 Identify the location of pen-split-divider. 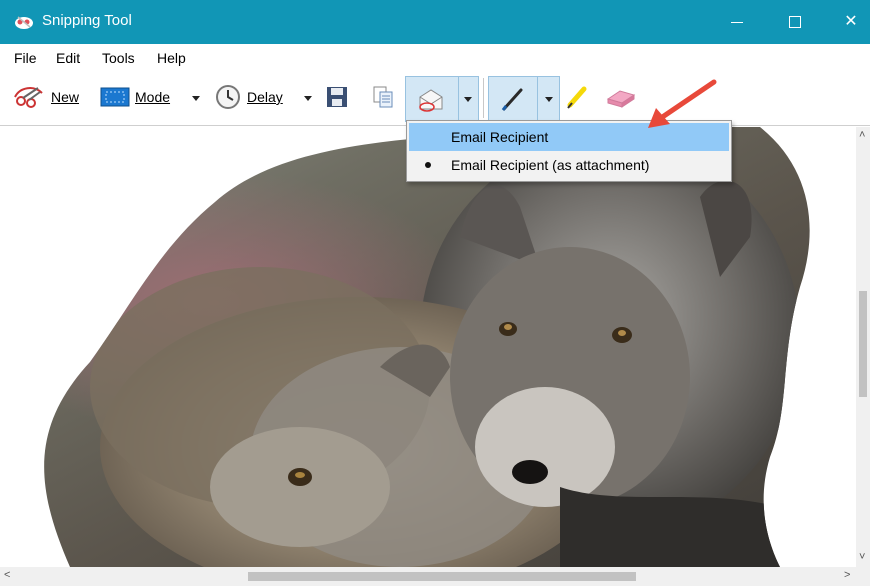
(537, 99).